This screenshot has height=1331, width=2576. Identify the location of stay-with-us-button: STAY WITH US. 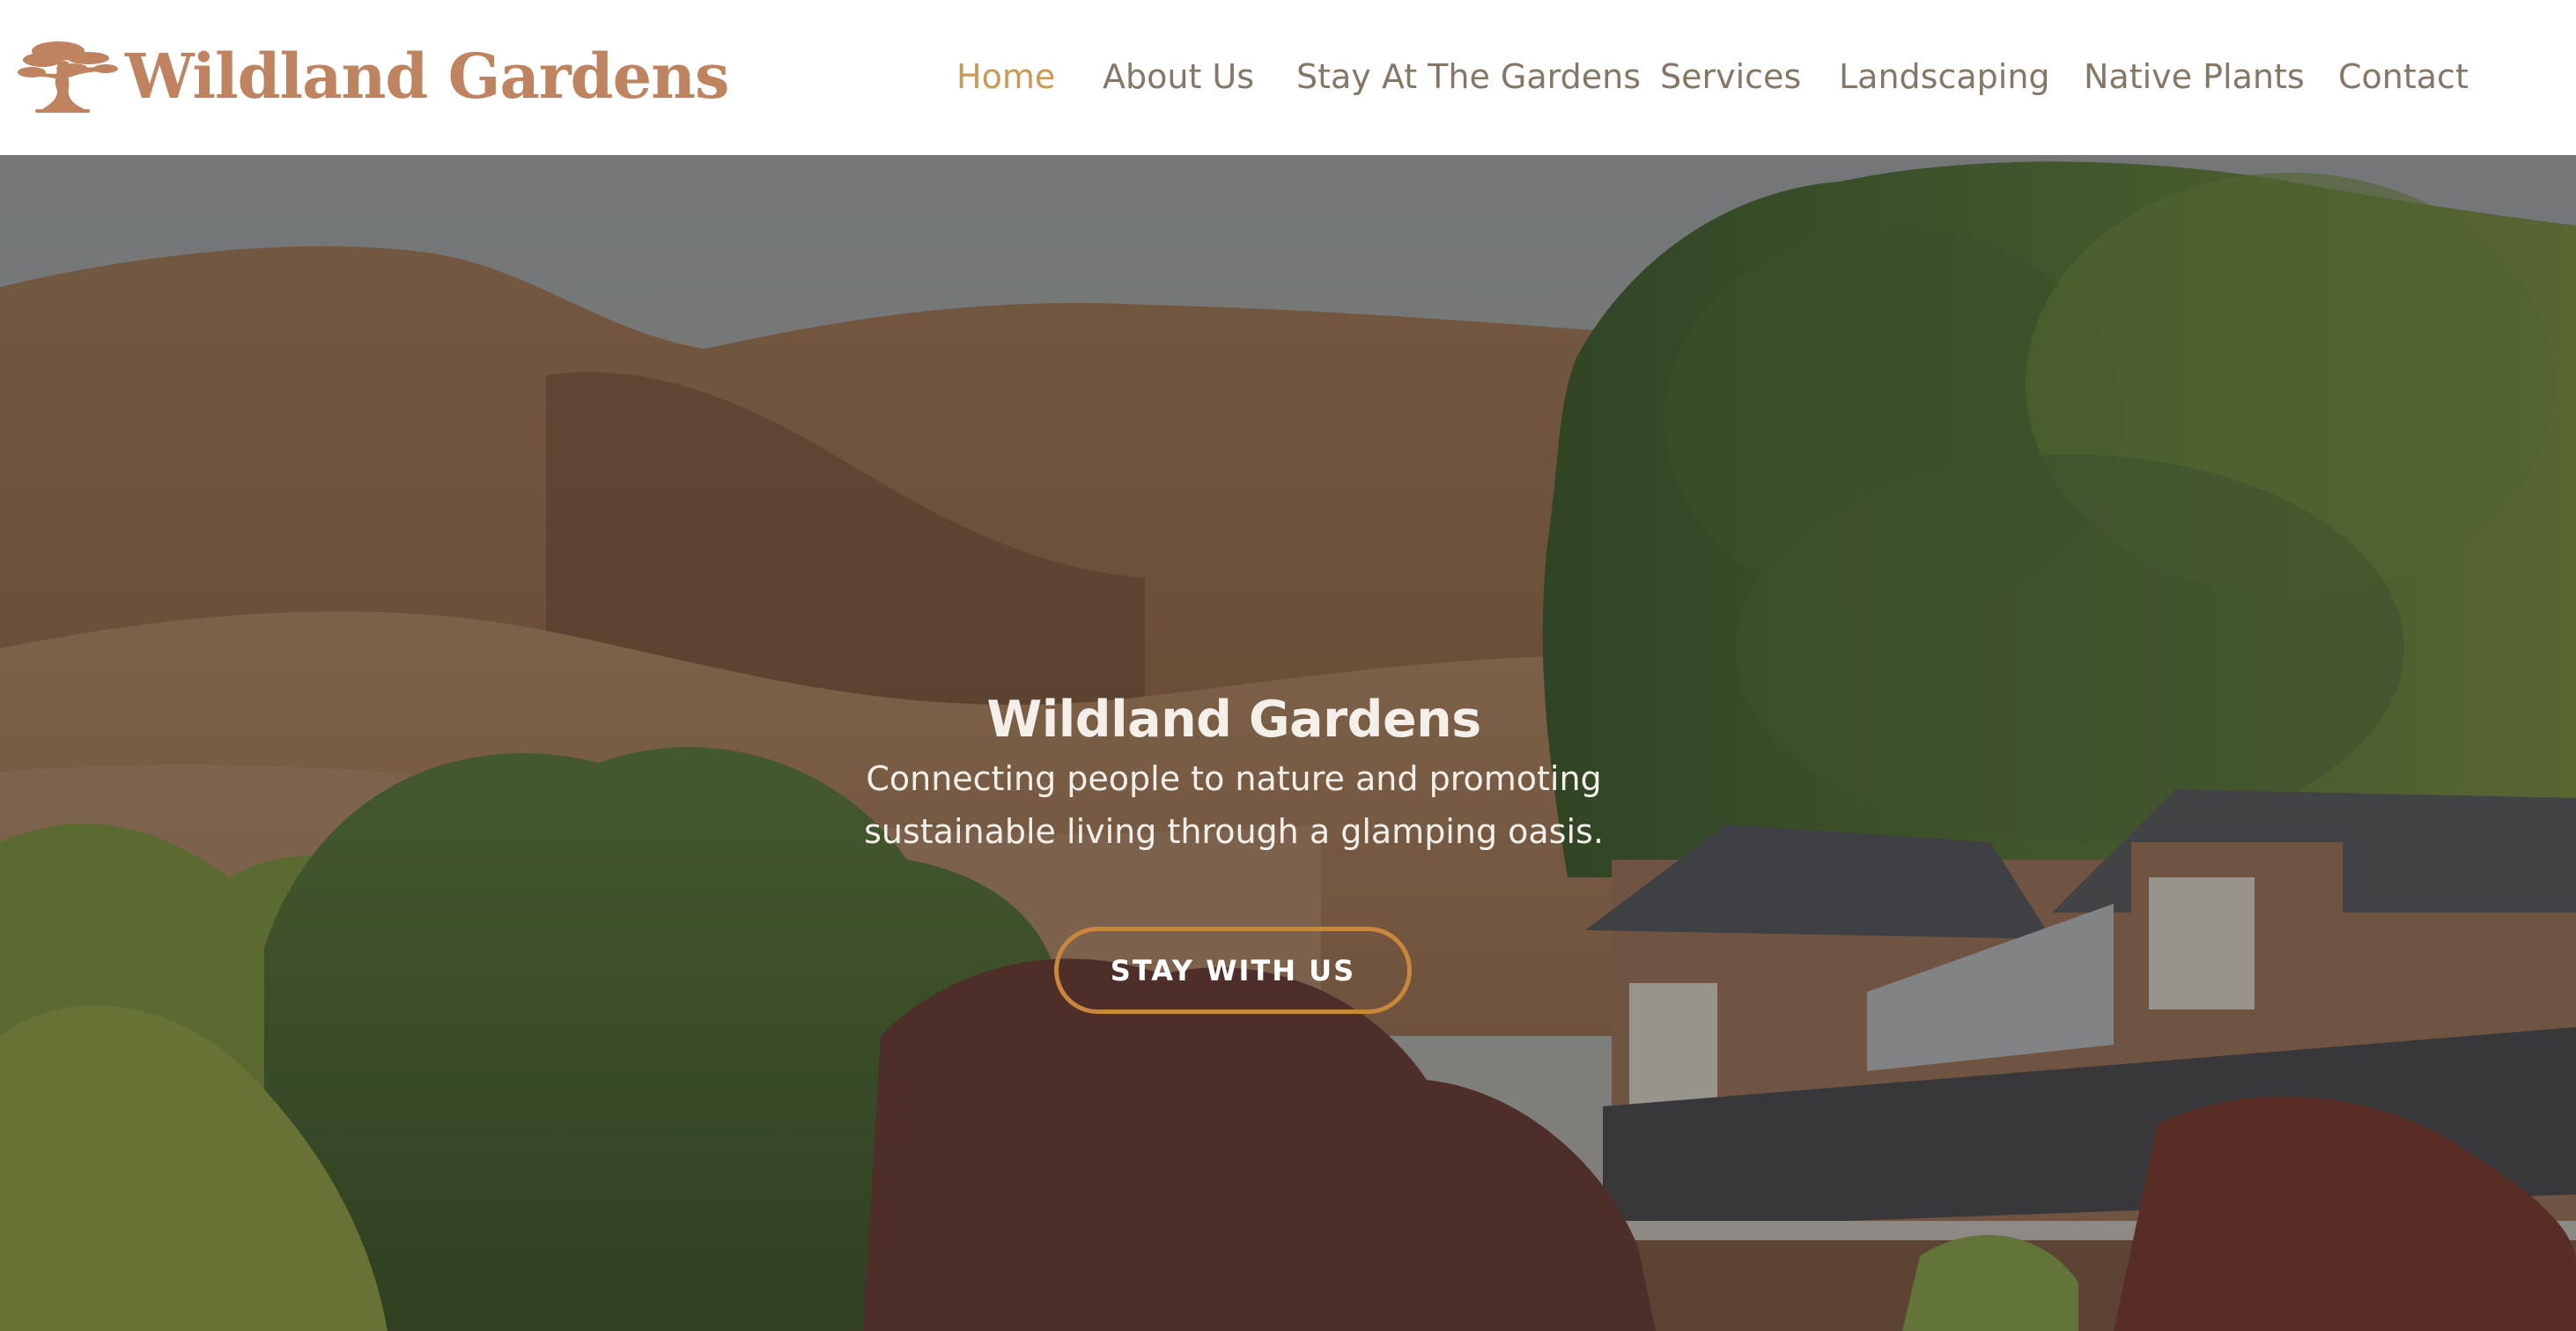
(1233, 970).